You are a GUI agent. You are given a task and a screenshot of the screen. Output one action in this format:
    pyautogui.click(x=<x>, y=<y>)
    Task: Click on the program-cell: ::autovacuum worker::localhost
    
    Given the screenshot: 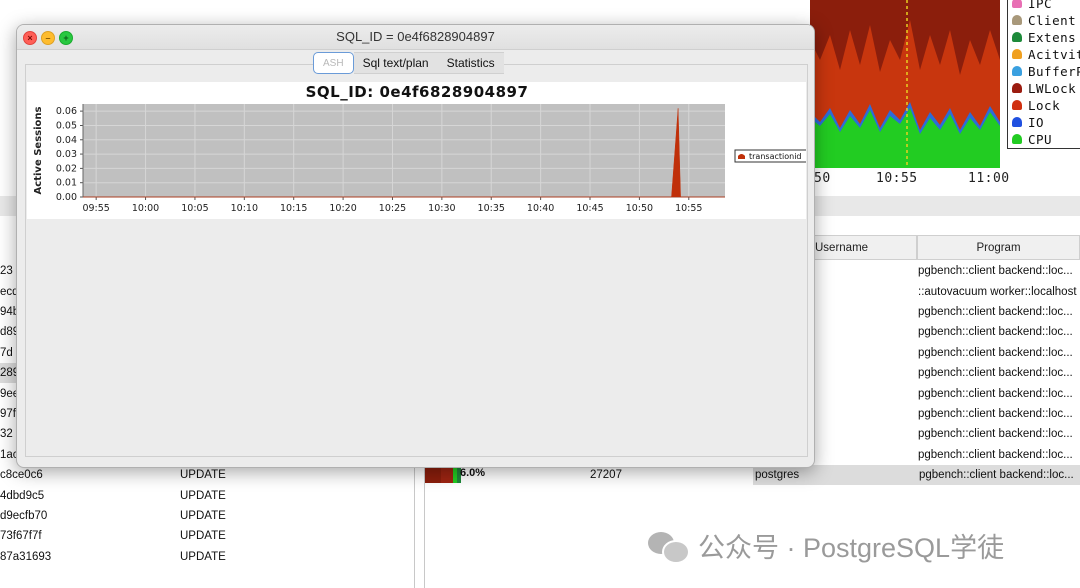 What is the action you would take?
    pyautogui.click(x=999, y=292)
    